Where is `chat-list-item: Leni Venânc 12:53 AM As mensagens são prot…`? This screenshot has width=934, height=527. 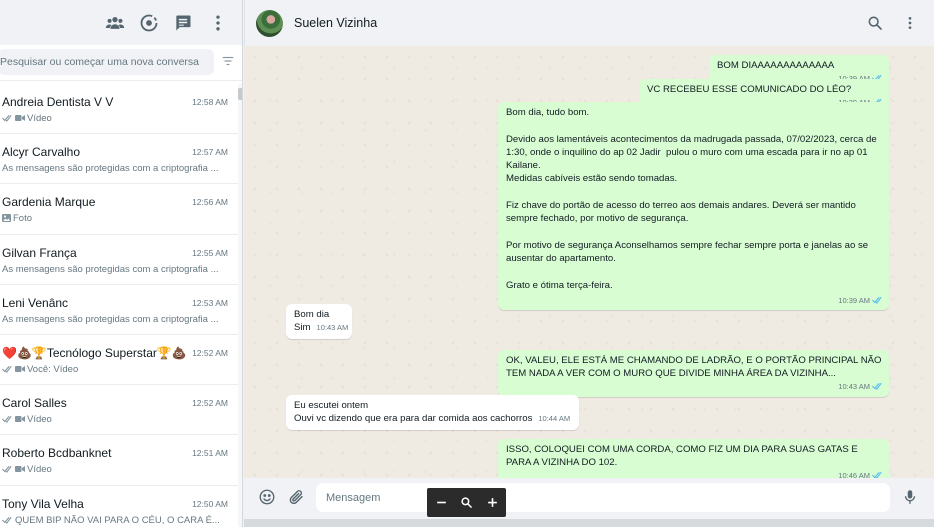 chat-list-item: Leni Venânc 12:53 AM As mensagens são prot… is located at coordinates (119, 310).